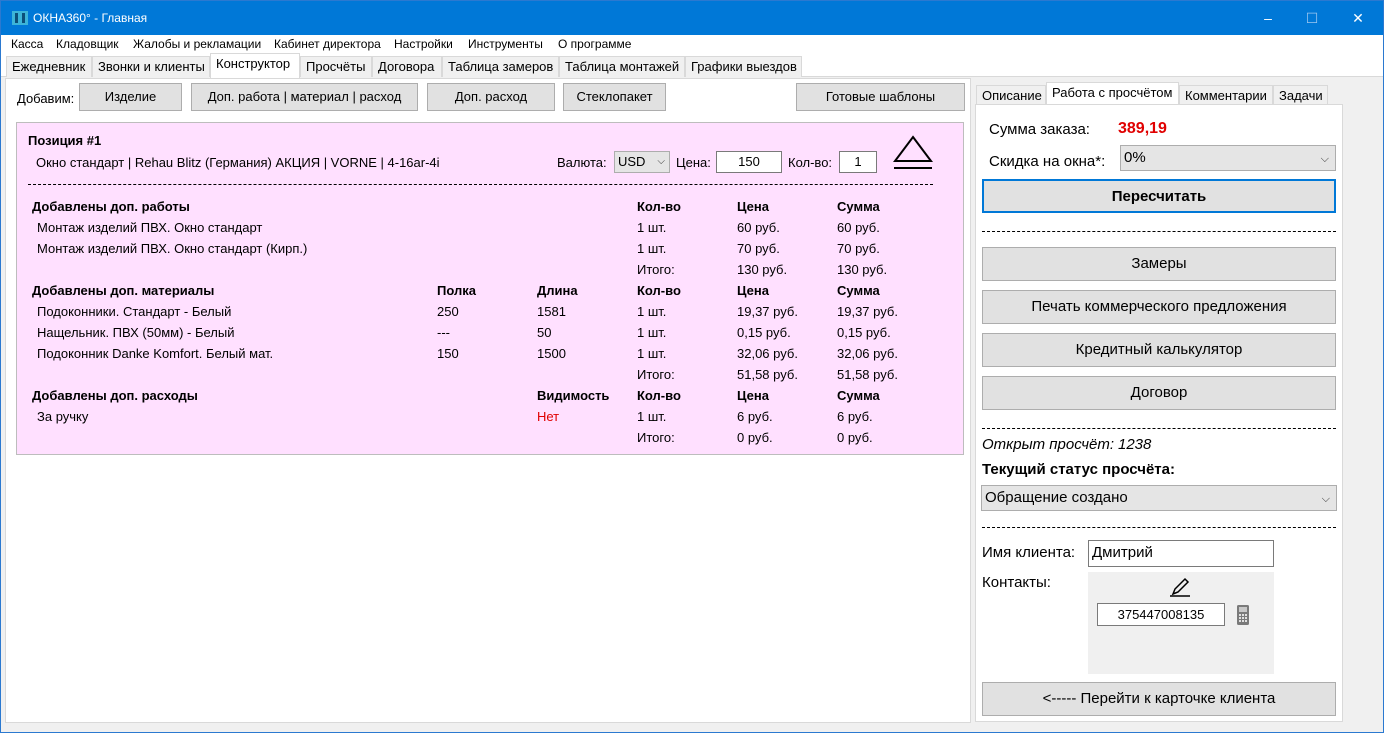  Describe the element at coordinates (867, 374) in the screenshot. I see `materials-total-sum: 51,58 руб.` at that location.